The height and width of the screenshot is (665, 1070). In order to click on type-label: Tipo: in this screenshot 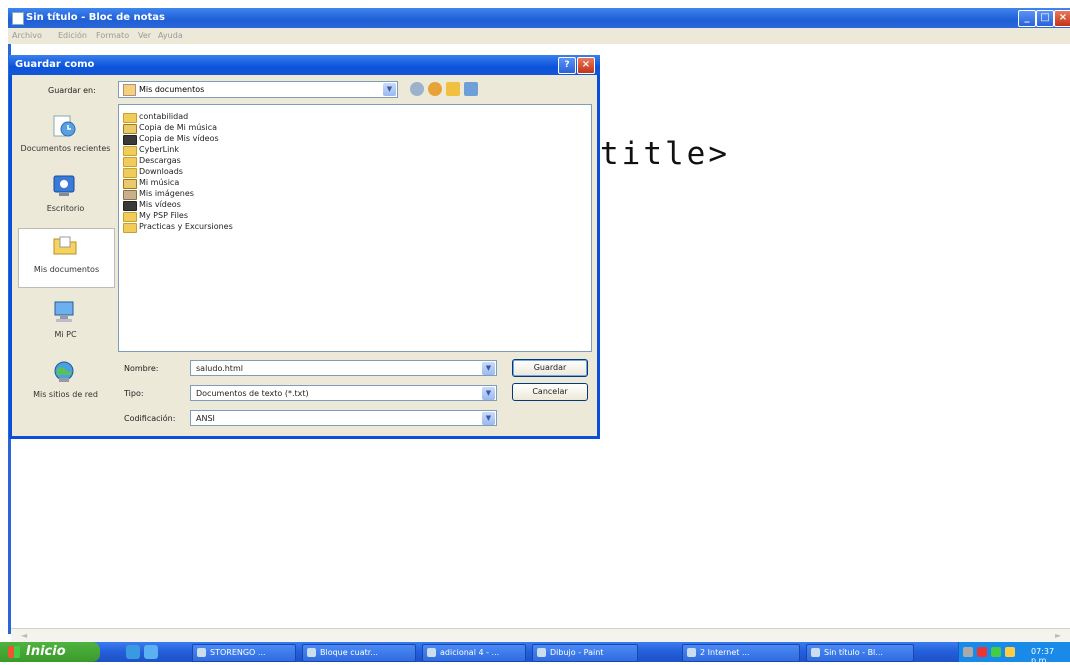, I will do `click(134, 393)`.